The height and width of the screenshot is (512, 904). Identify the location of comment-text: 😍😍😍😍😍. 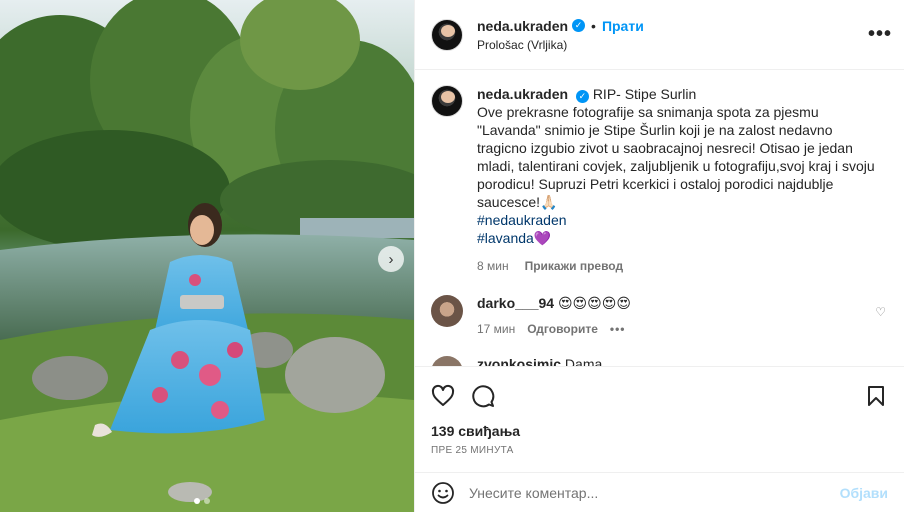
(594, 303).